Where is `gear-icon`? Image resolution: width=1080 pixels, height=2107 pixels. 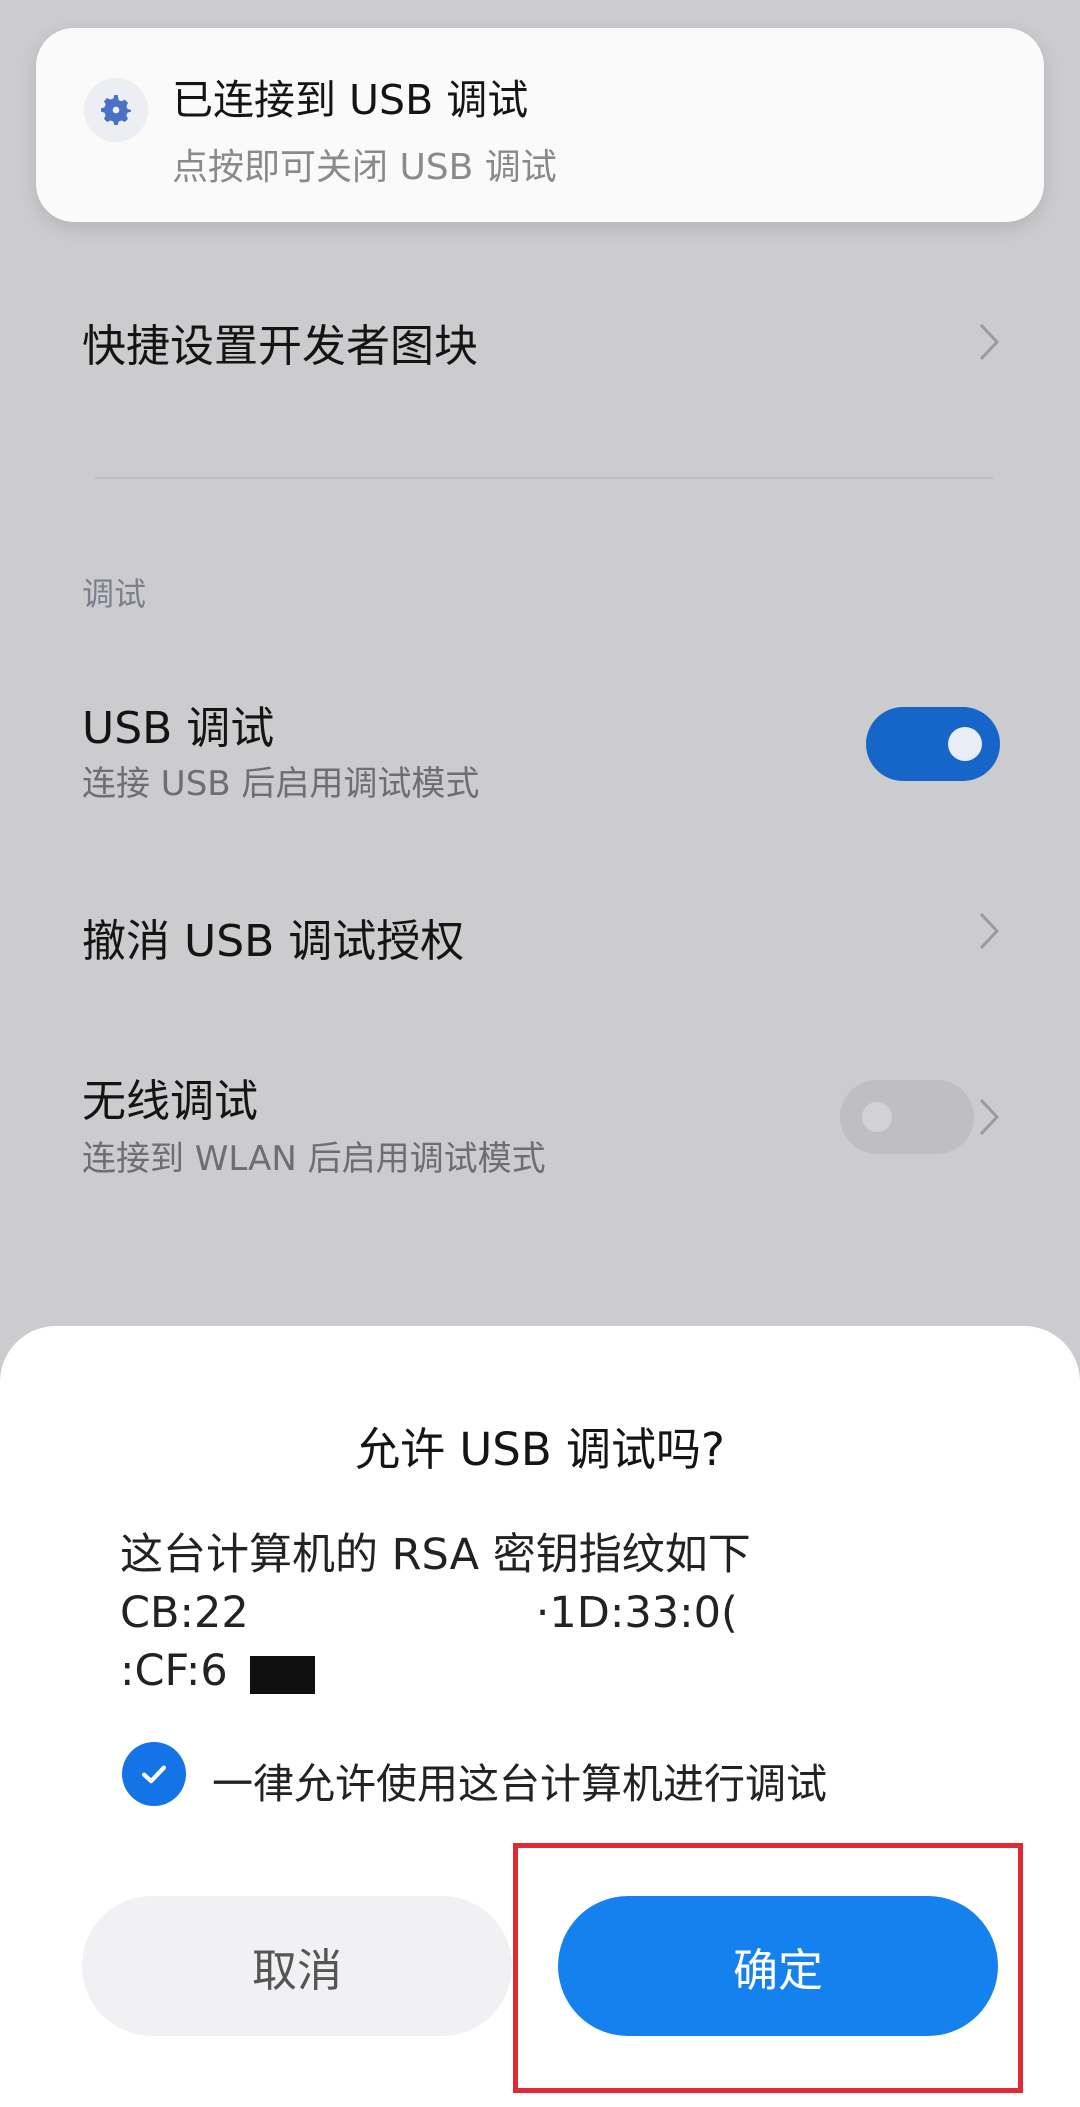 gear-icon is located at coordinates (116, 110).